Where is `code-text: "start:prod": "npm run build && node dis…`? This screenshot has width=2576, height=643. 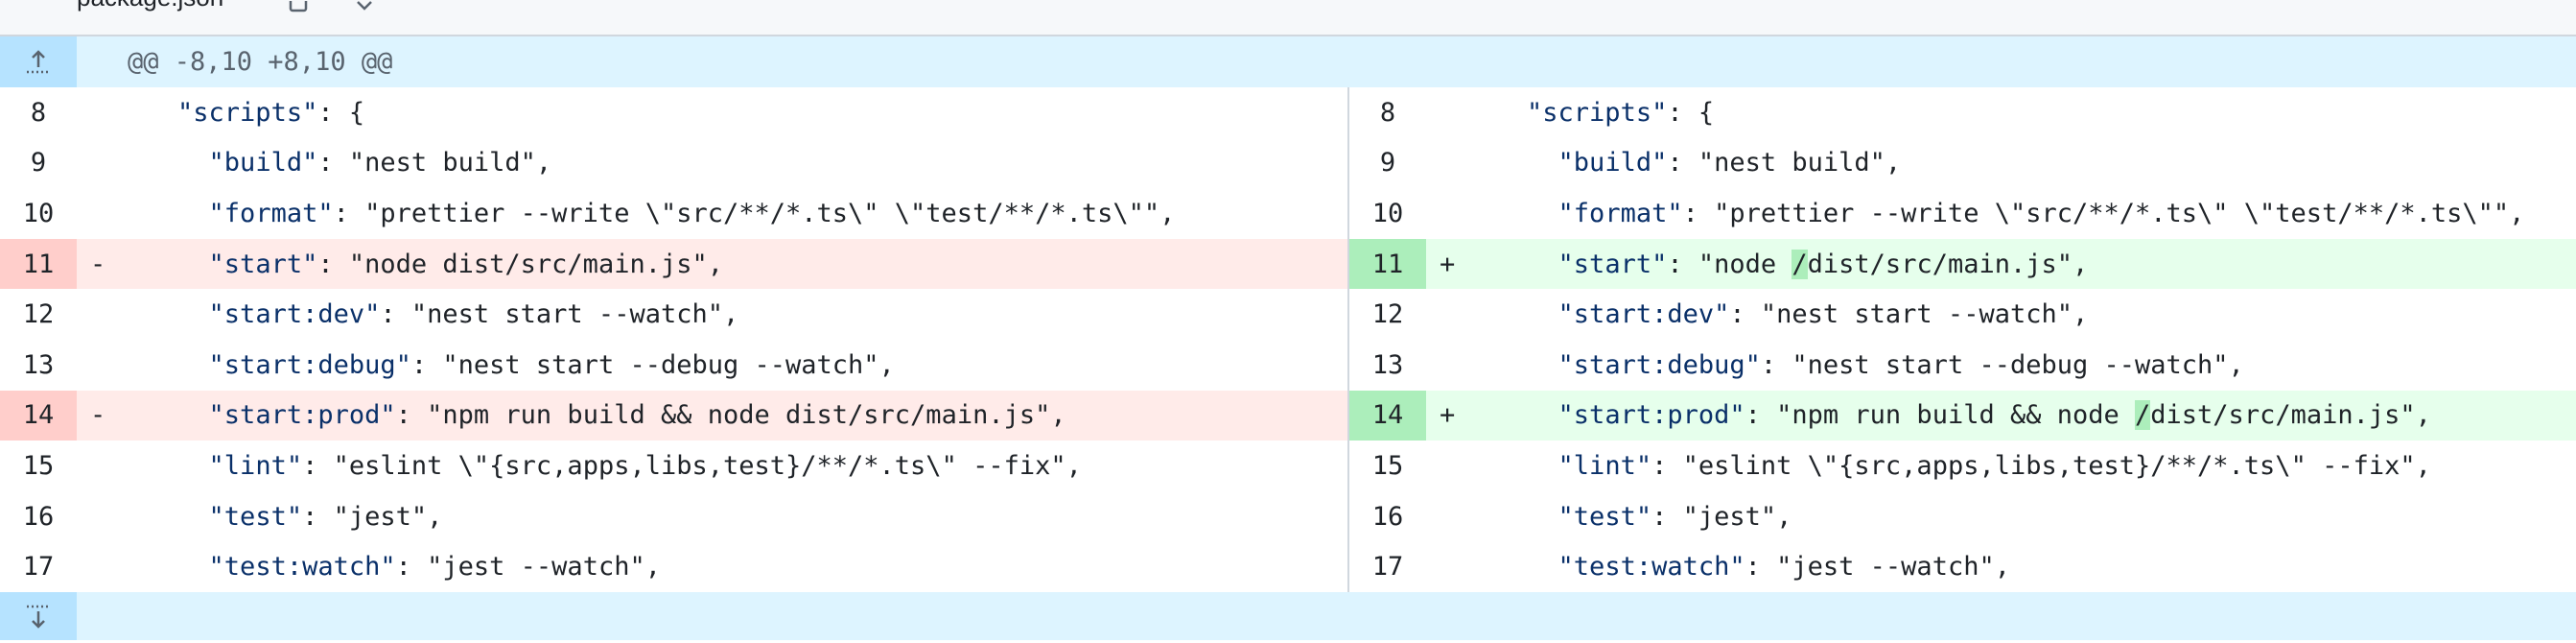
code-text: "start:prod": "npm run build && node dis… is located at coordinates (590, 415).